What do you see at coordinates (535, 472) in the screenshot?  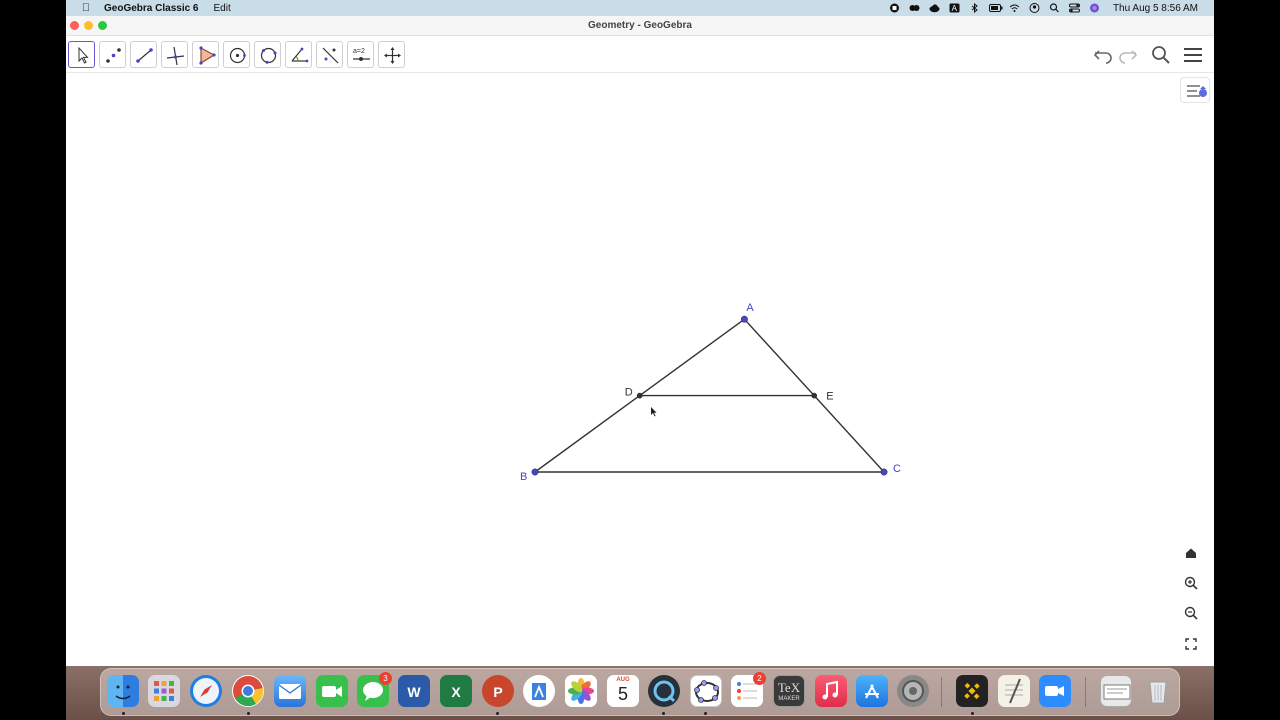 I see `point-B` at bounding box center [535, 472].